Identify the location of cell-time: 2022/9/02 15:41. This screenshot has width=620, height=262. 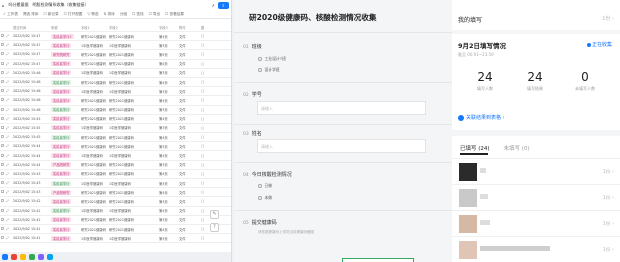
(31, 238).